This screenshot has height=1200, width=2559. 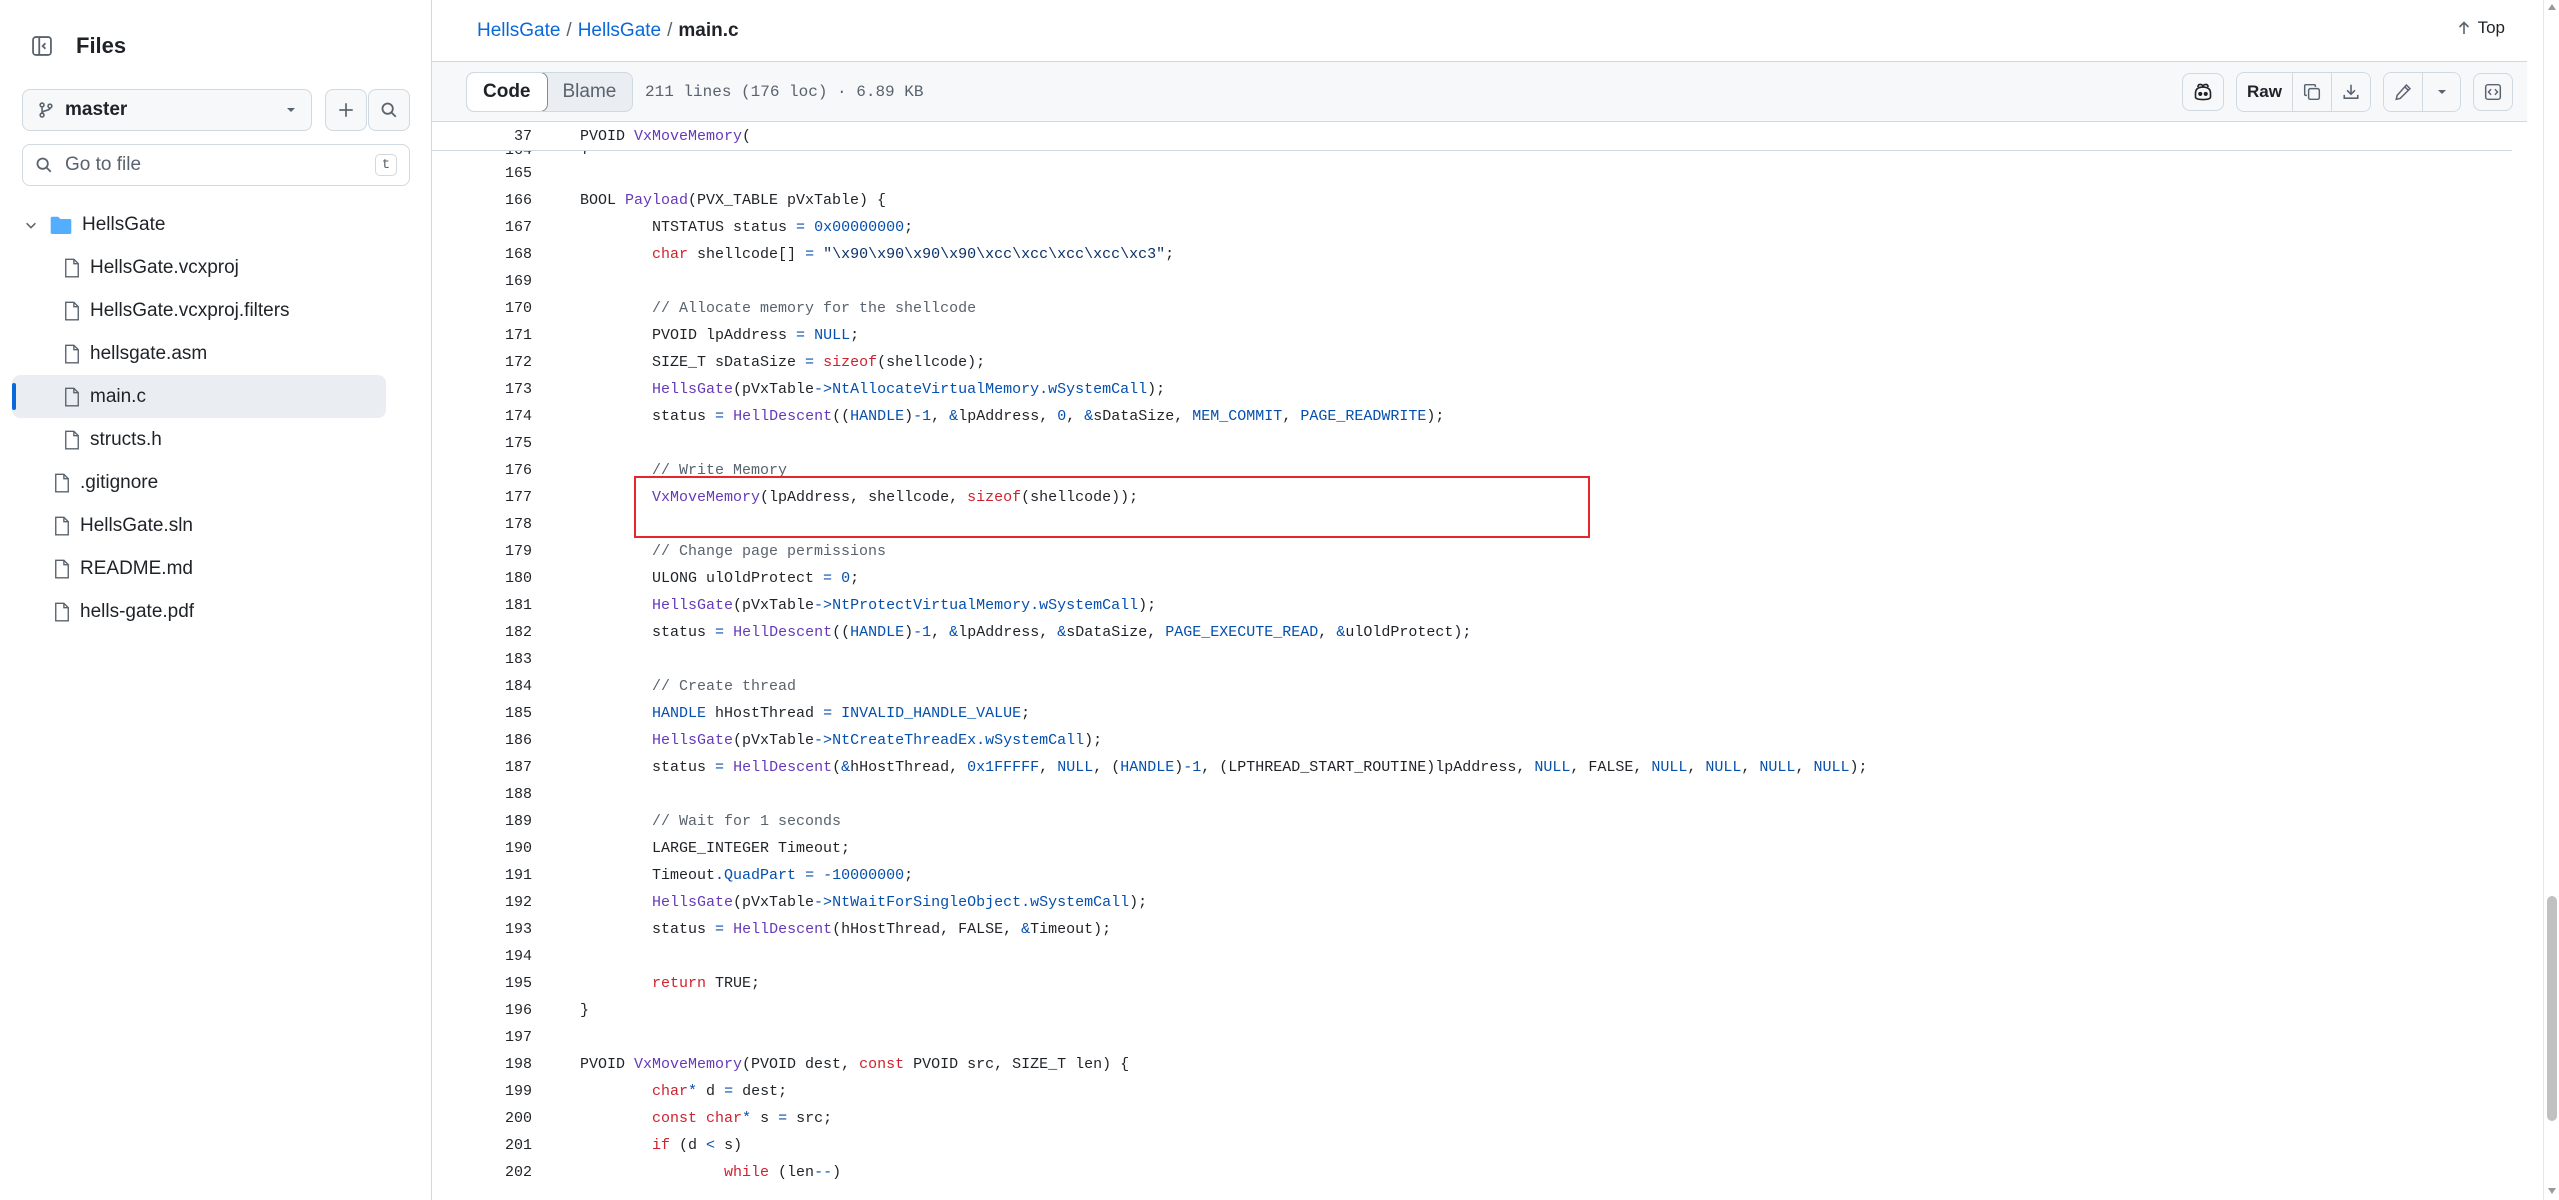 What do you see at coordinates (769, 551) in the screenshot?
I see `code-text: // Change page permissions` at bounding box center [769, 551].